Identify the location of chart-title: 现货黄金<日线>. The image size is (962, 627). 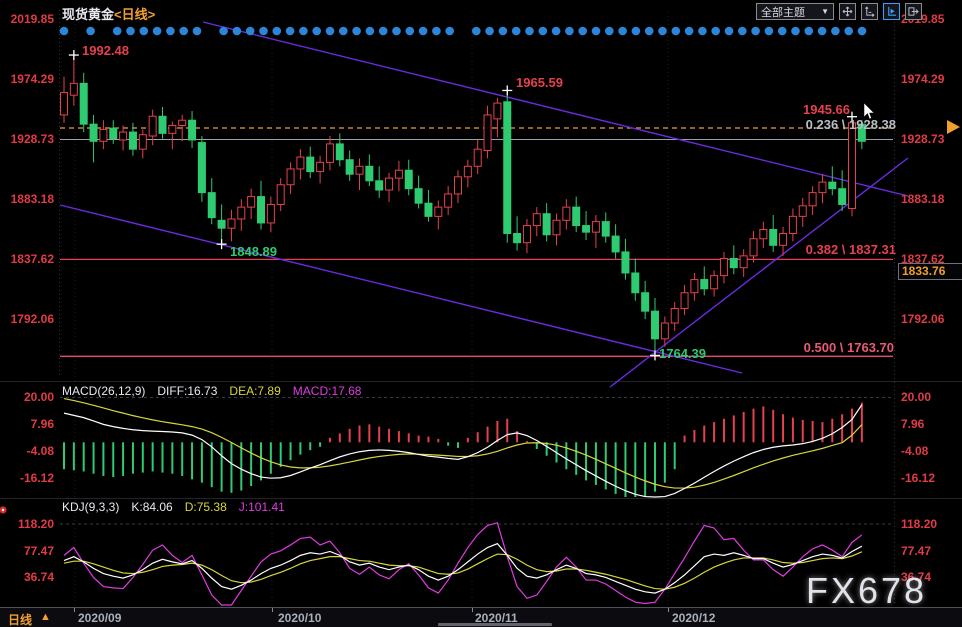
(108, 13).